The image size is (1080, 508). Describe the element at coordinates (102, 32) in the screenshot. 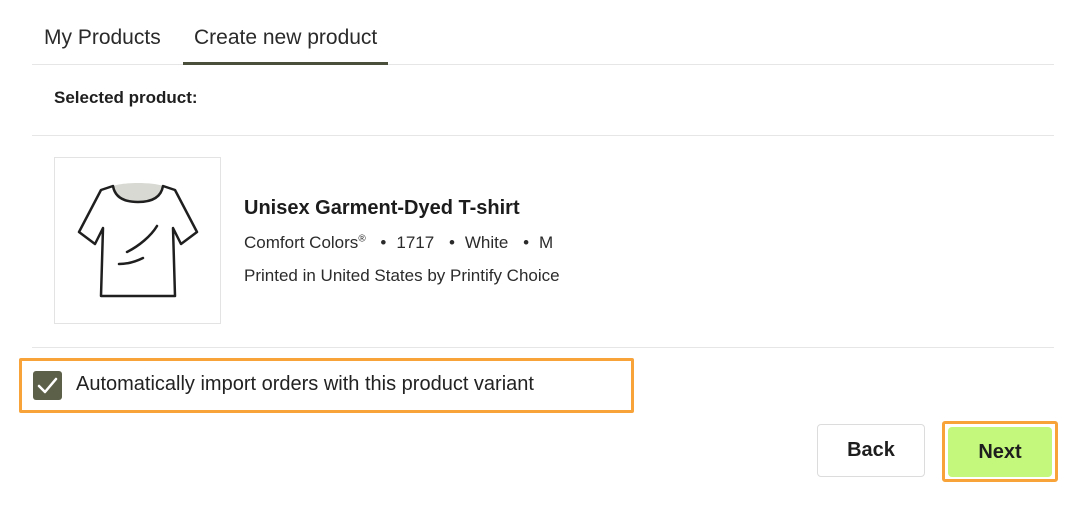

I see `tab-my-products: My Products` at that location.